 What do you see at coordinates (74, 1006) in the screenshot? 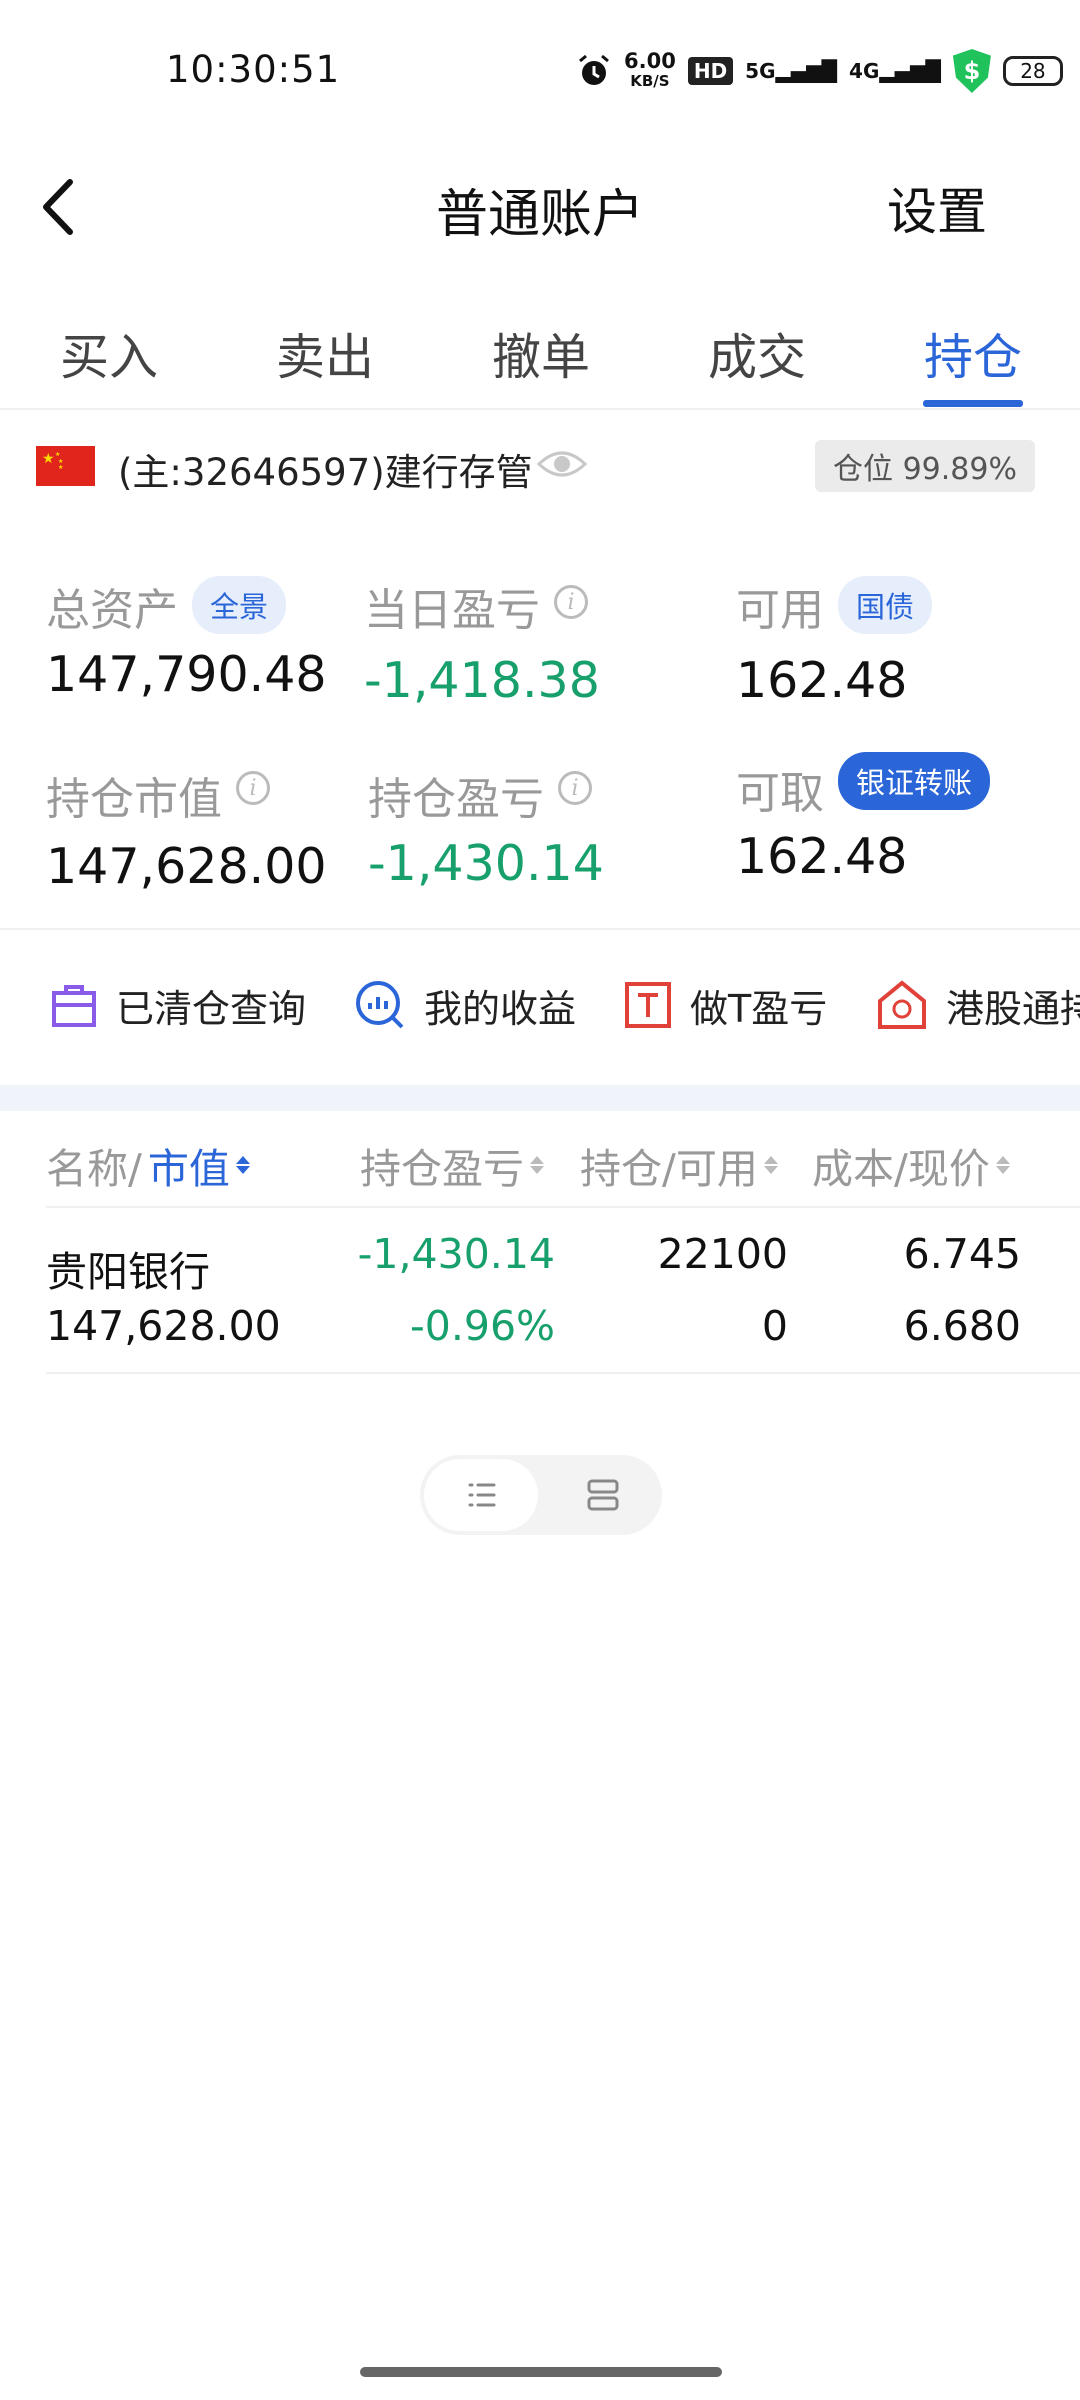
I see `cleared-briefcase-icon` at bounding box center [74, 1006].